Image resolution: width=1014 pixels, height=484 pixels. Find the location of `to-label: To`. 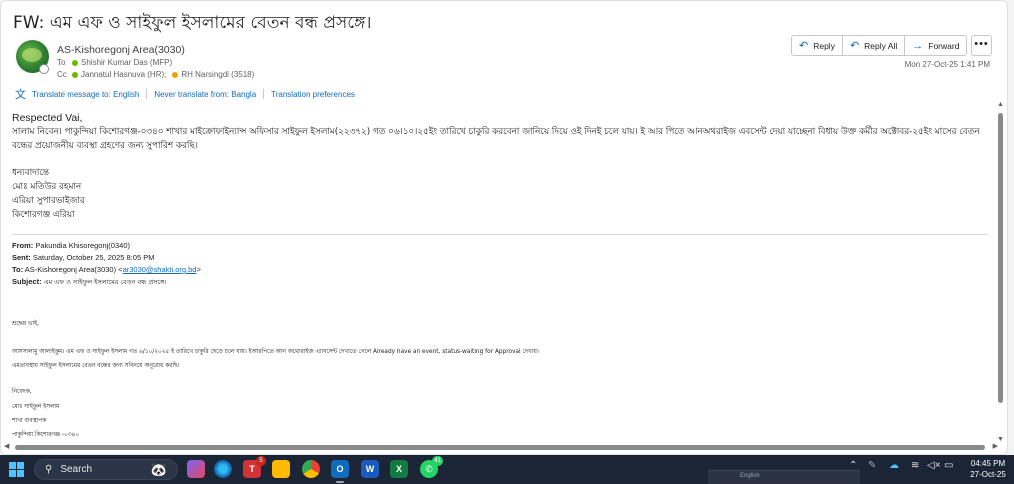

to-label: To is located at coordinates (61, 62).